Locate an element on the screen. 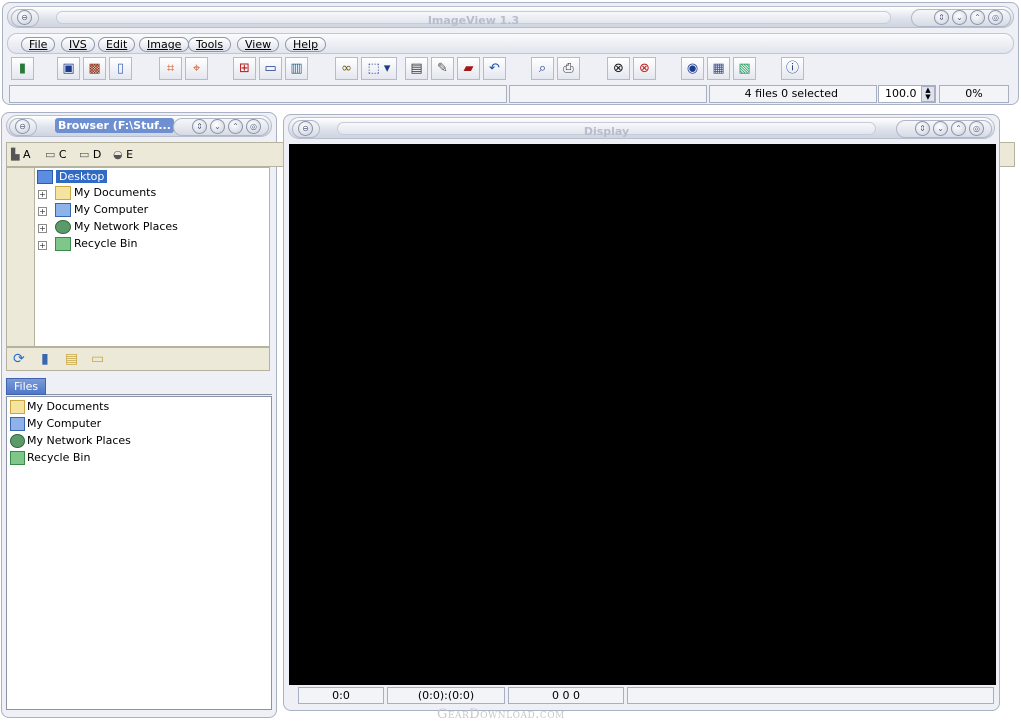 This screenshot has width=1021, height=723. restore-icon: ⇕ is located at coordinates (941, 17).